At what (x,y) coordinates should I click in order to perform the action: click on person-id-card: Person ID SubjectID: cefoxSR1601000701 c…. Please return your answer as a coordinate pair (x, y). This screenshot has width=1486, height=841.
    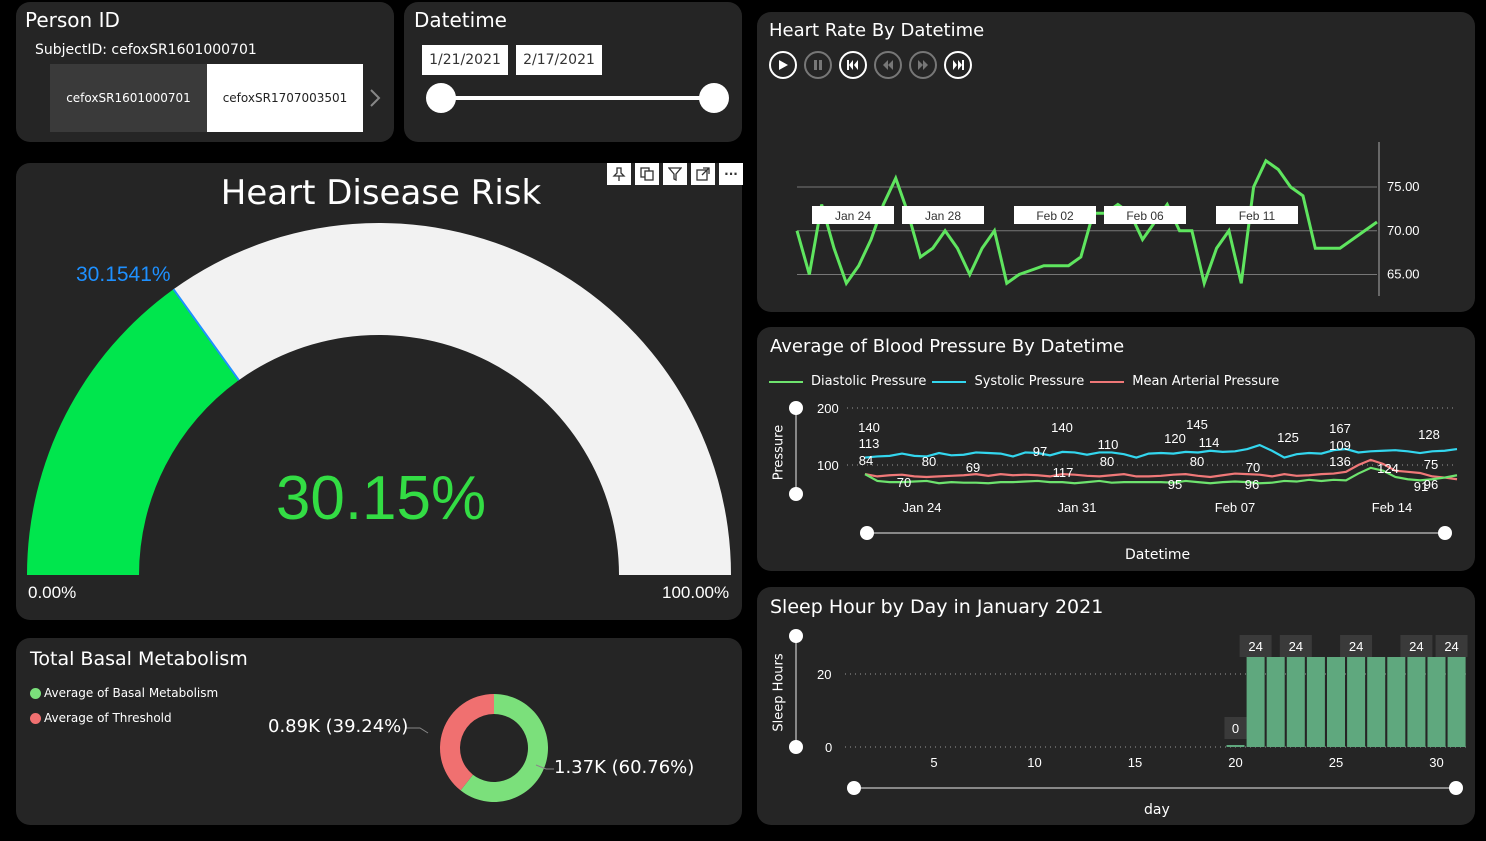
    Looking at the image, I should click on (205, 72).